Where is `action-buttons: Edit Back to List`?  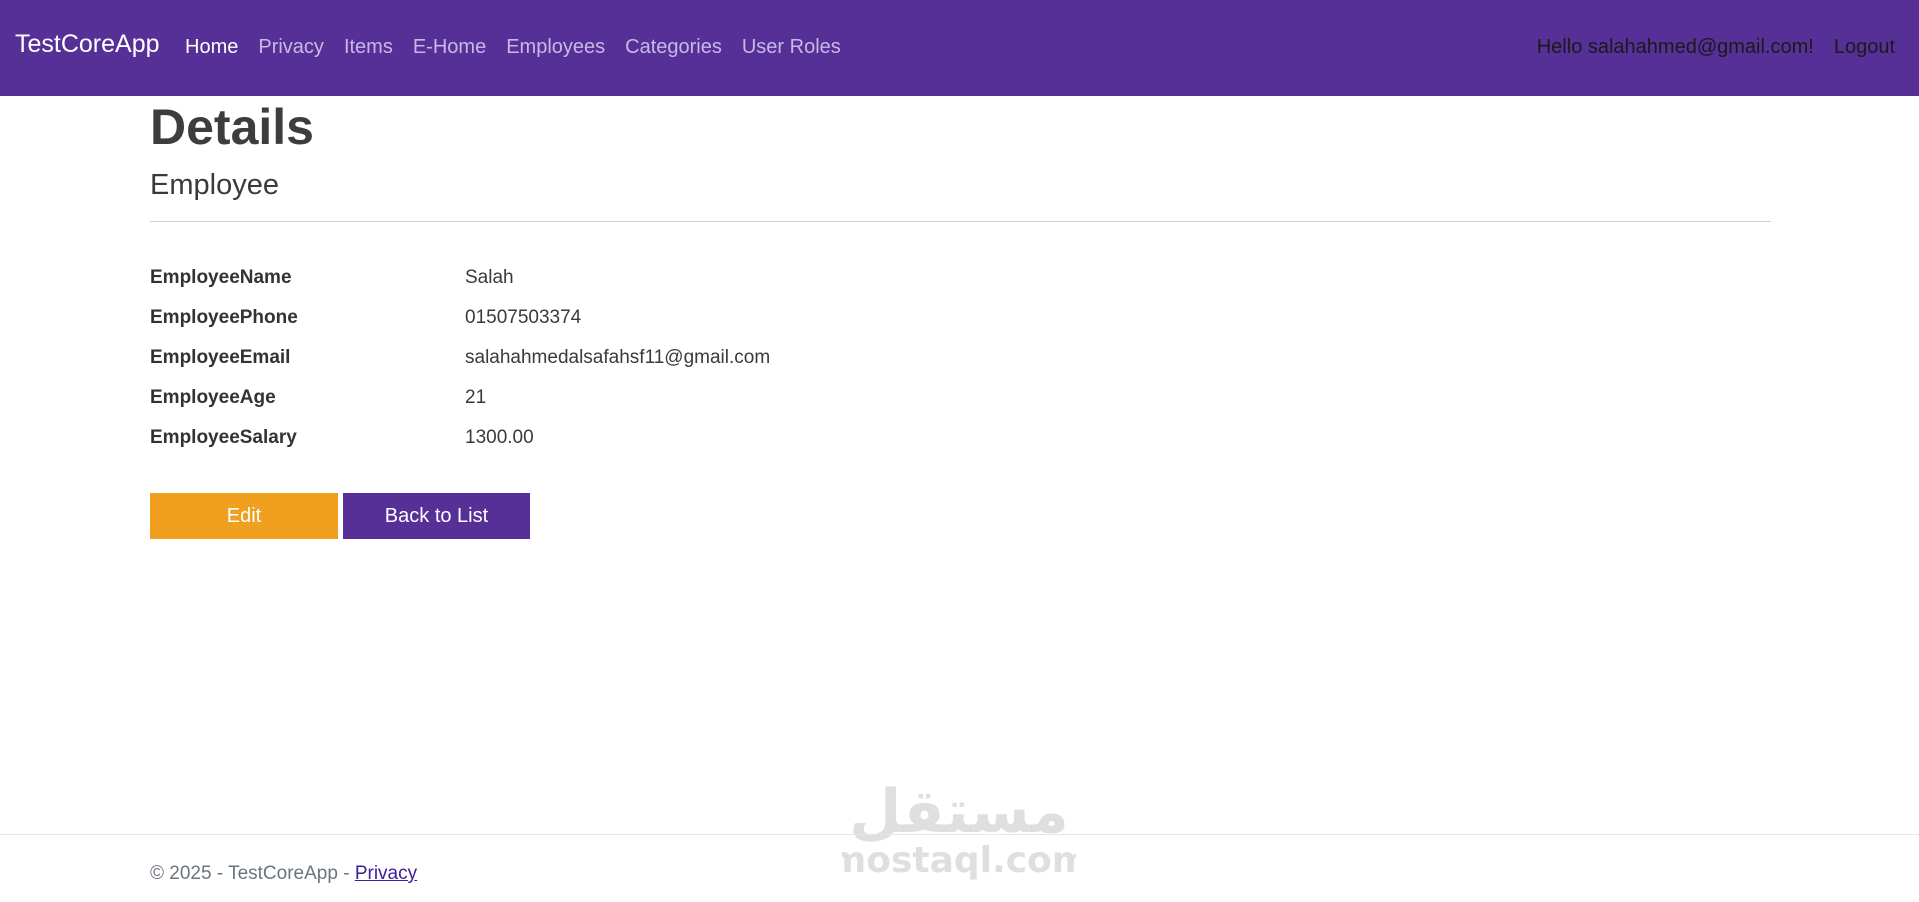
action-buttons: Edit Back to List is located at coordinates (340, 516).